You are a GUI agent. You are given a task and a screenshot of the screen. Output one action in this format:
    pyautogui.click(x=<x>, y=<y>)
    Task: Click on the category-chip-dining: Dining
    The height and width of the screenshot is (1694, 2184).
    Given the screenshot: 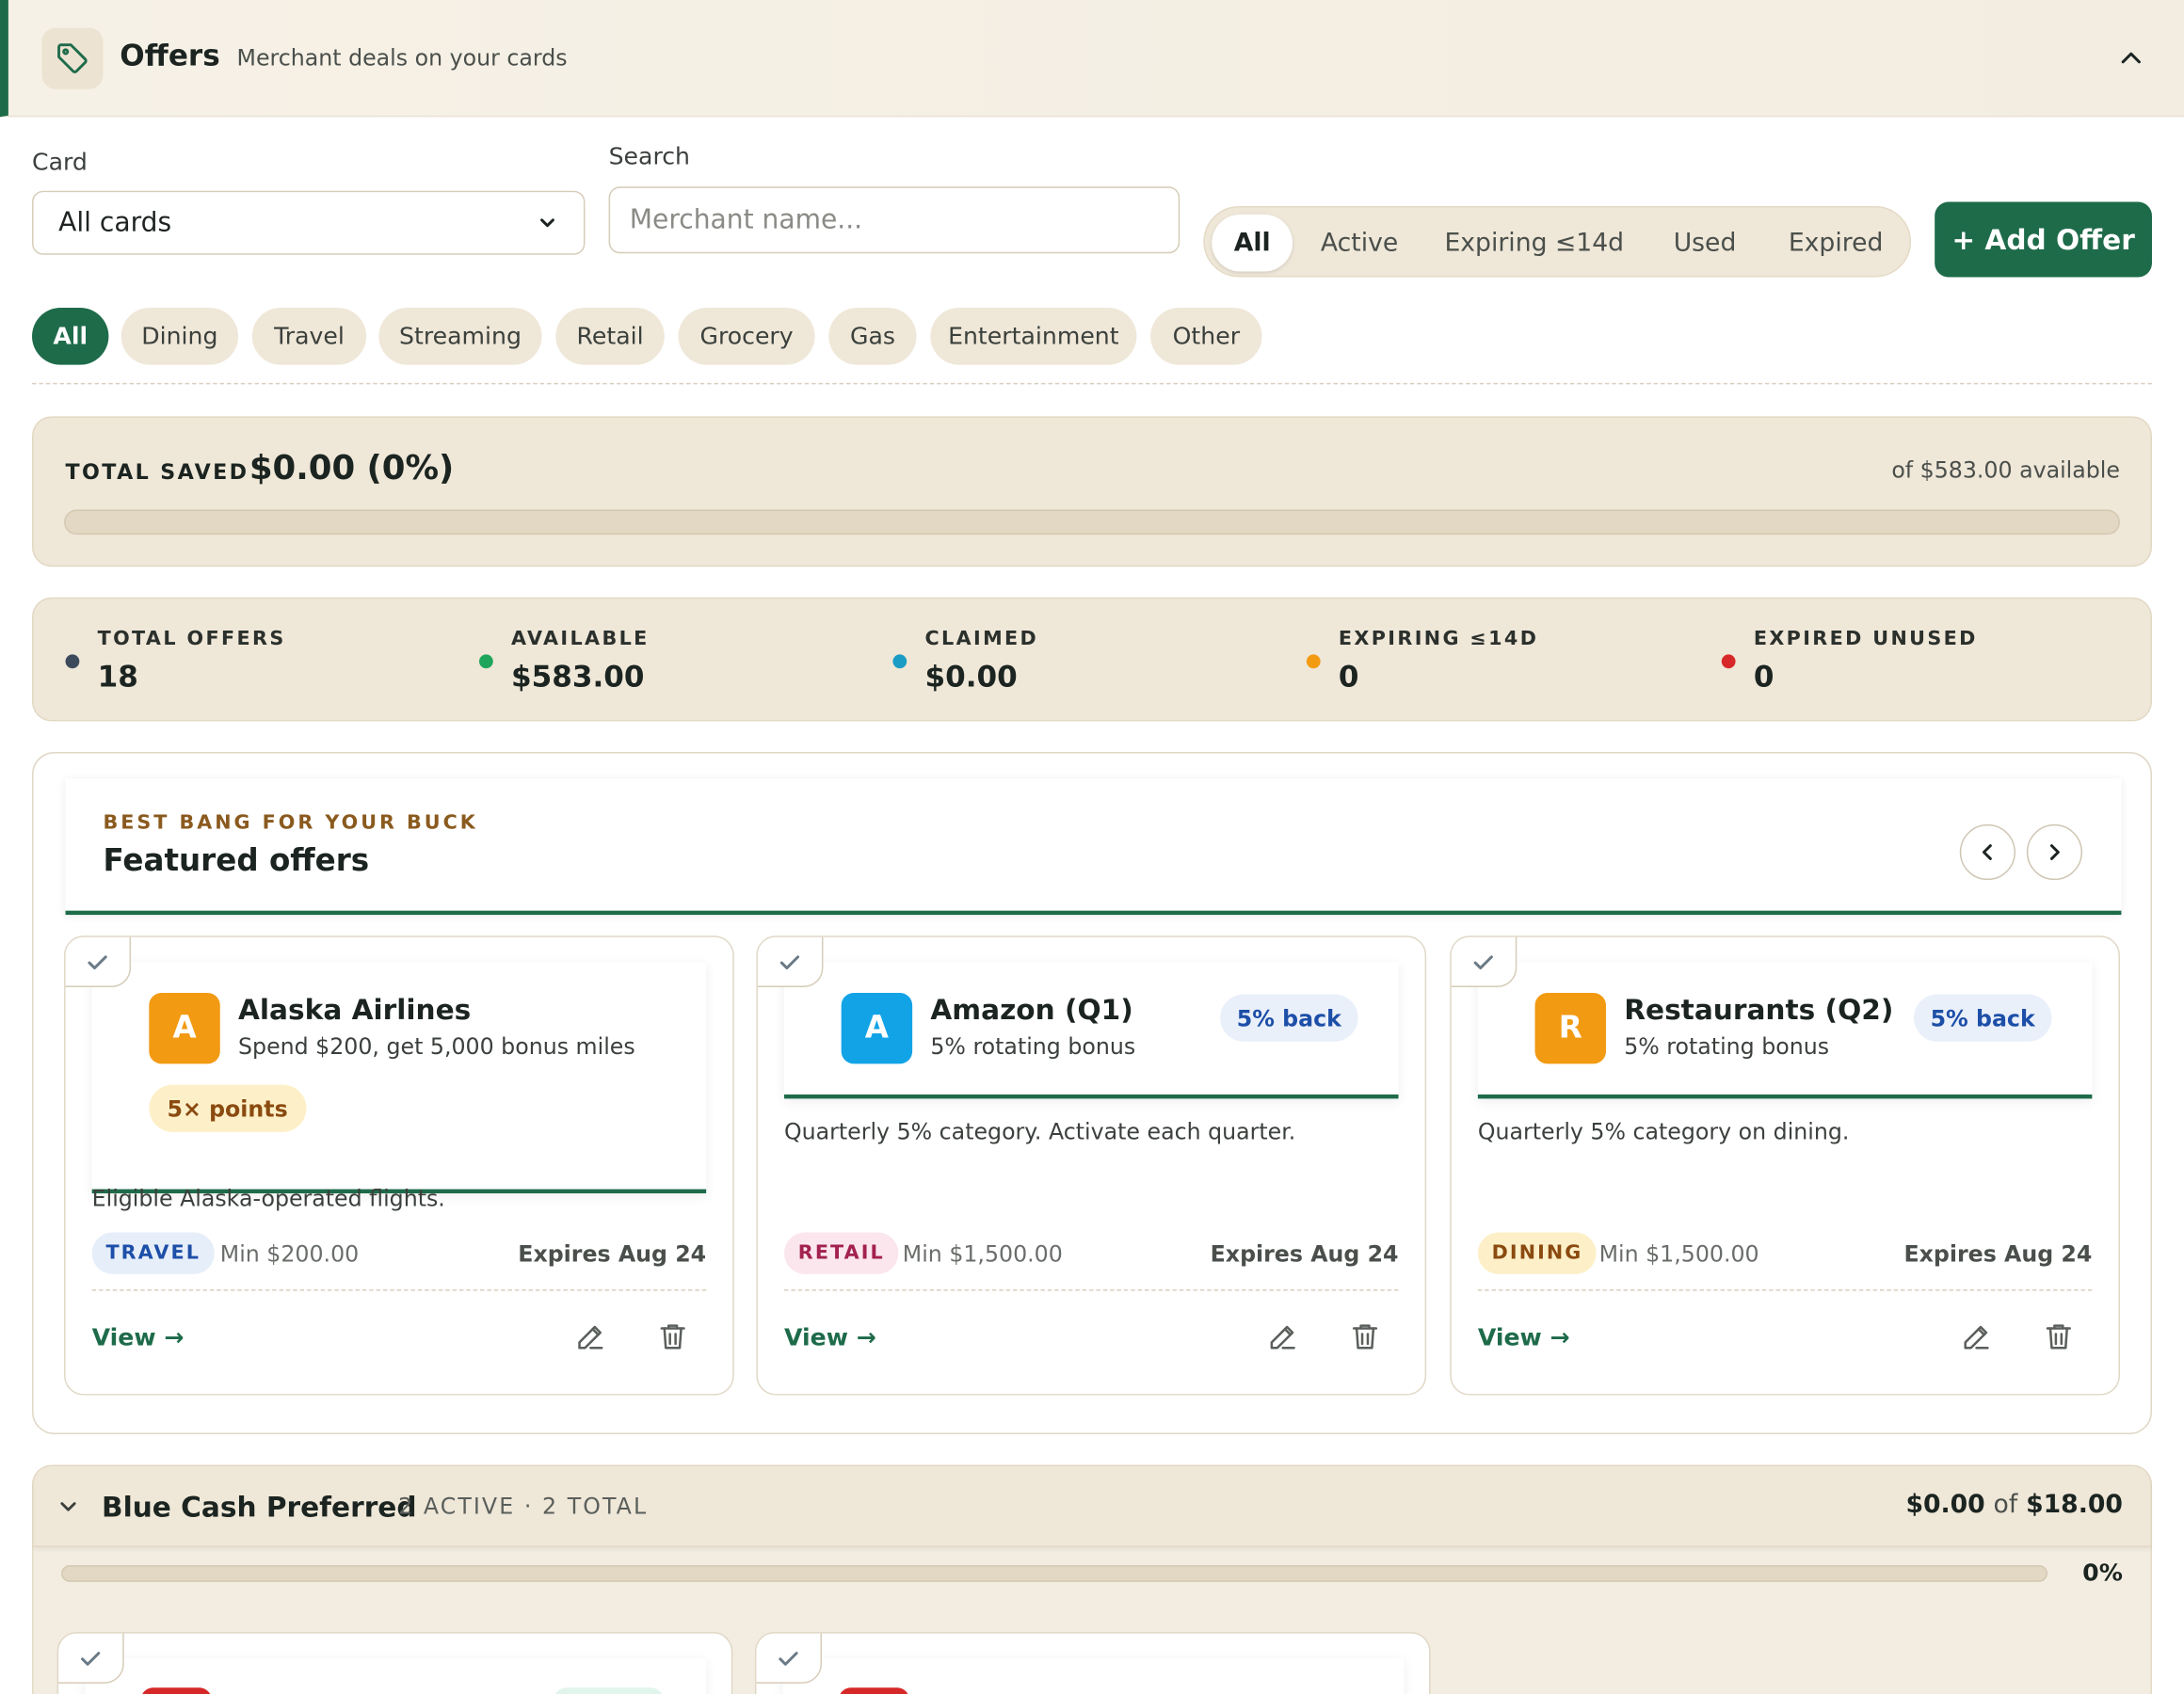 What is the action you would take?
    pyautogui.click(x=179, y=336)
    